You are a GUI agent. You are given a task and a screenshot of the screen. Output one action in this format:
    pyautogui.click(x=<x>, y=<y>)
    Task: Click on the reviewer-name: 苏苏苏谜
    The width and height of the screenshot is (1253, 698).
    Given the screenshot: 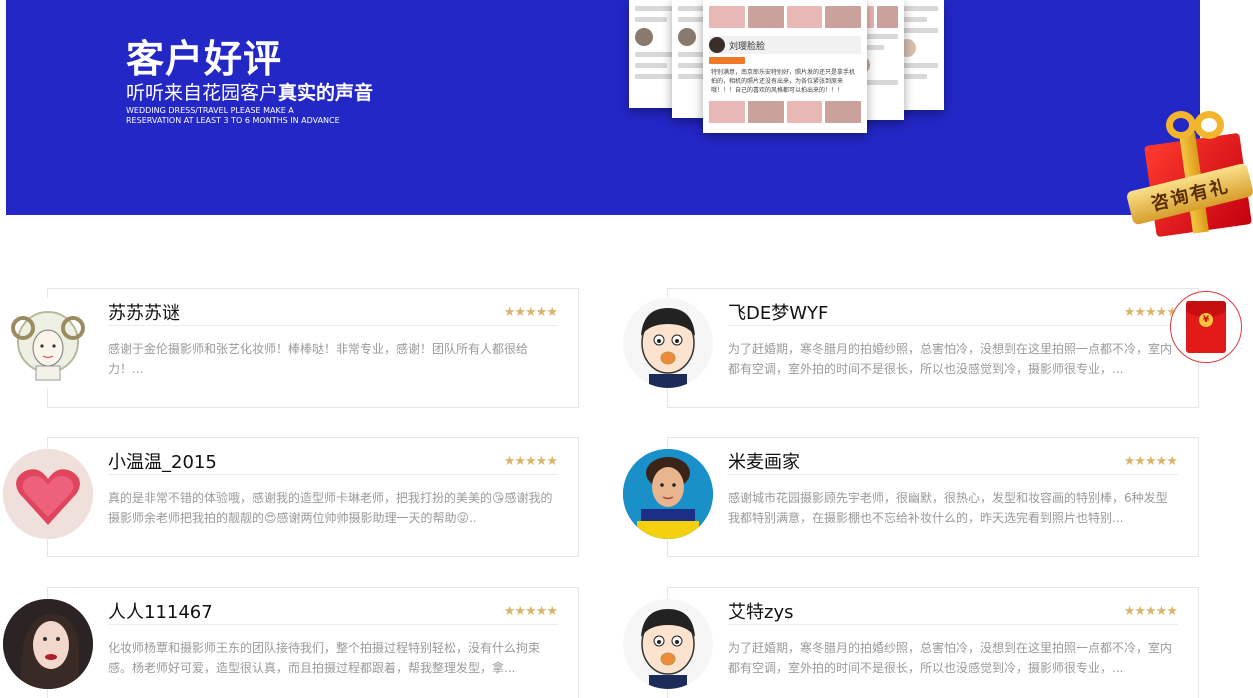 What is the action you would take?
    pyautogui.click(x=144, y=313)
    